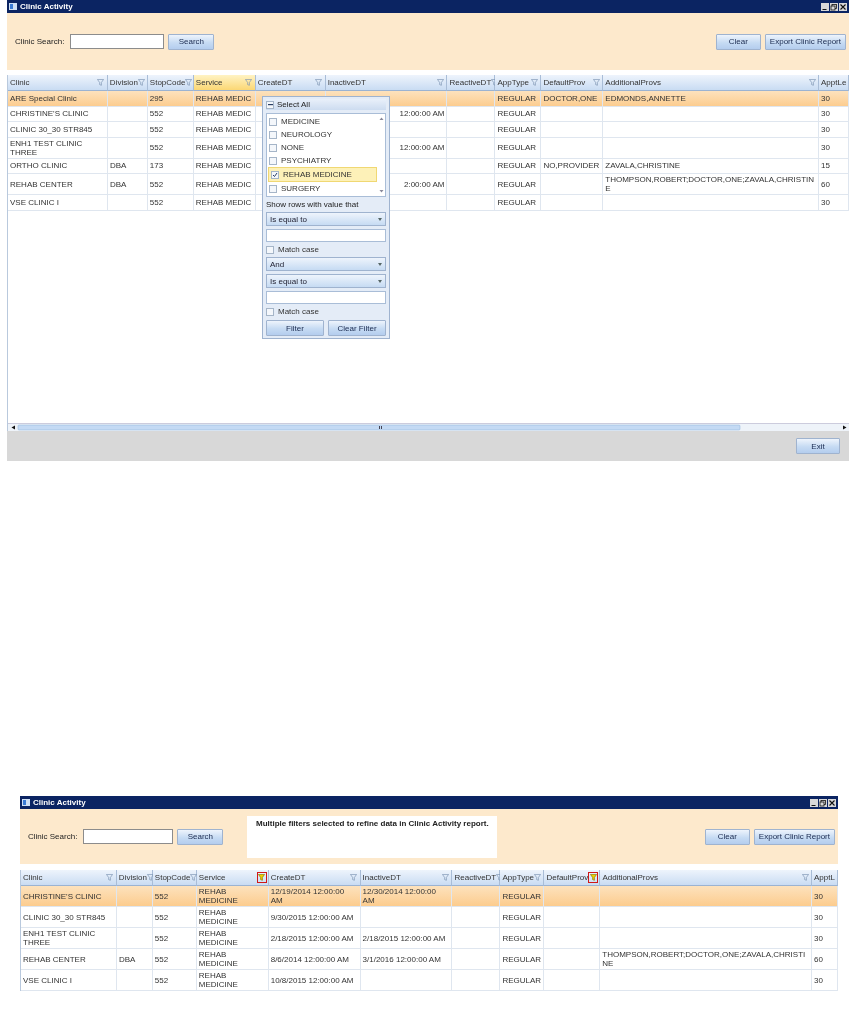  What do you see at coordinates (326, 264) in the screenshot?
I see `logic-dropdown: And` at bounding box center [326, 264].